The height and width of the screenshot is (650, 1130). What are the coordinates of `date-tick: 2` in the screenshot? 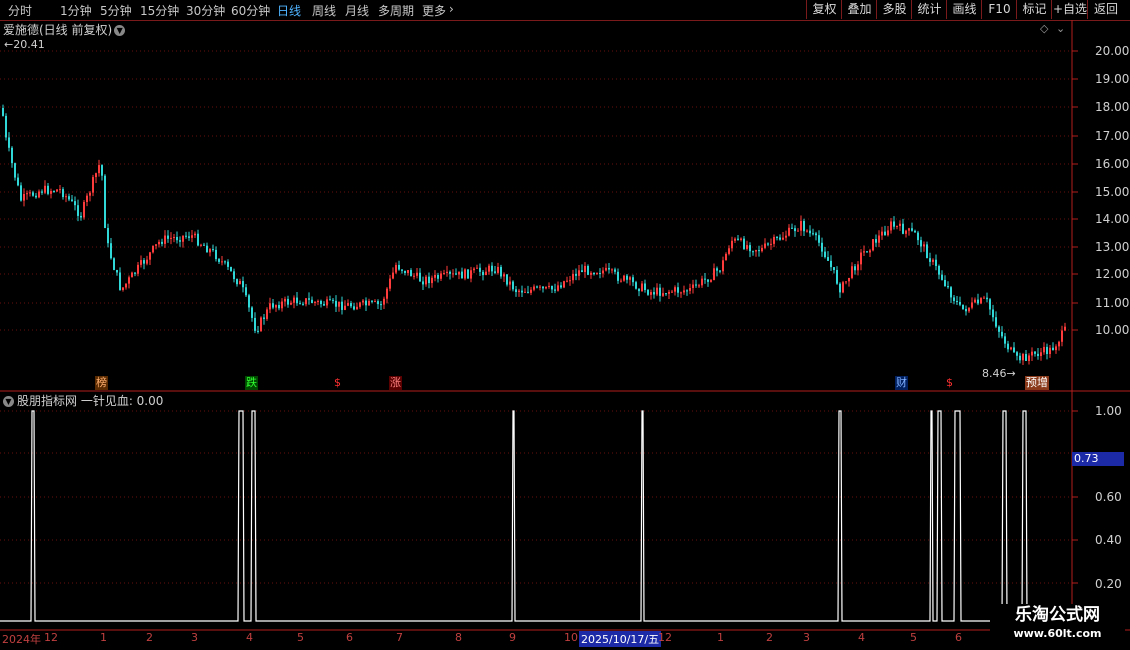 It's located at (769, 637).